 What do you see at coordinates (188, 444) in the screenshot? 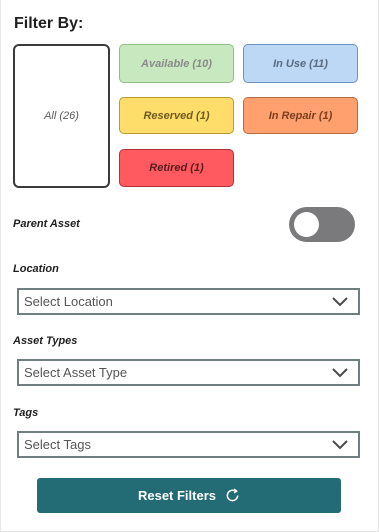
I see `tags-select: Select Tags` at bounding box center [188, 444].